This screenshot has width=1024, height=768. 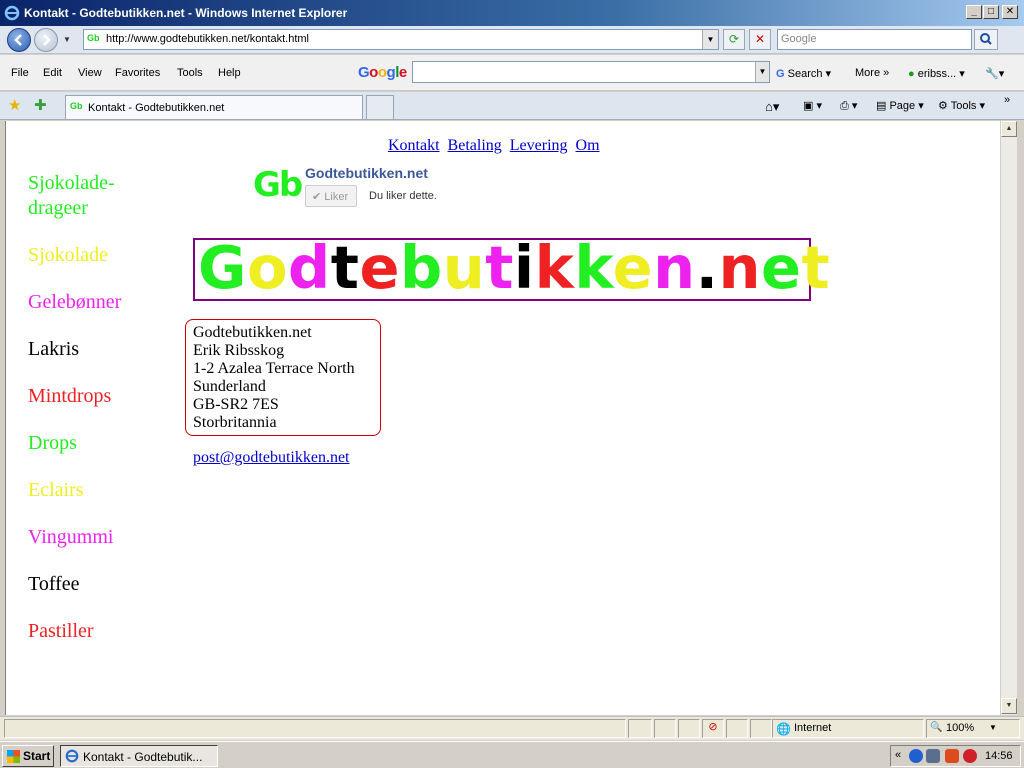 What do you see at coordinates (1010, 12) in the screenshot?
I see `close-button: ✕` at bounding box center [1010, 12].